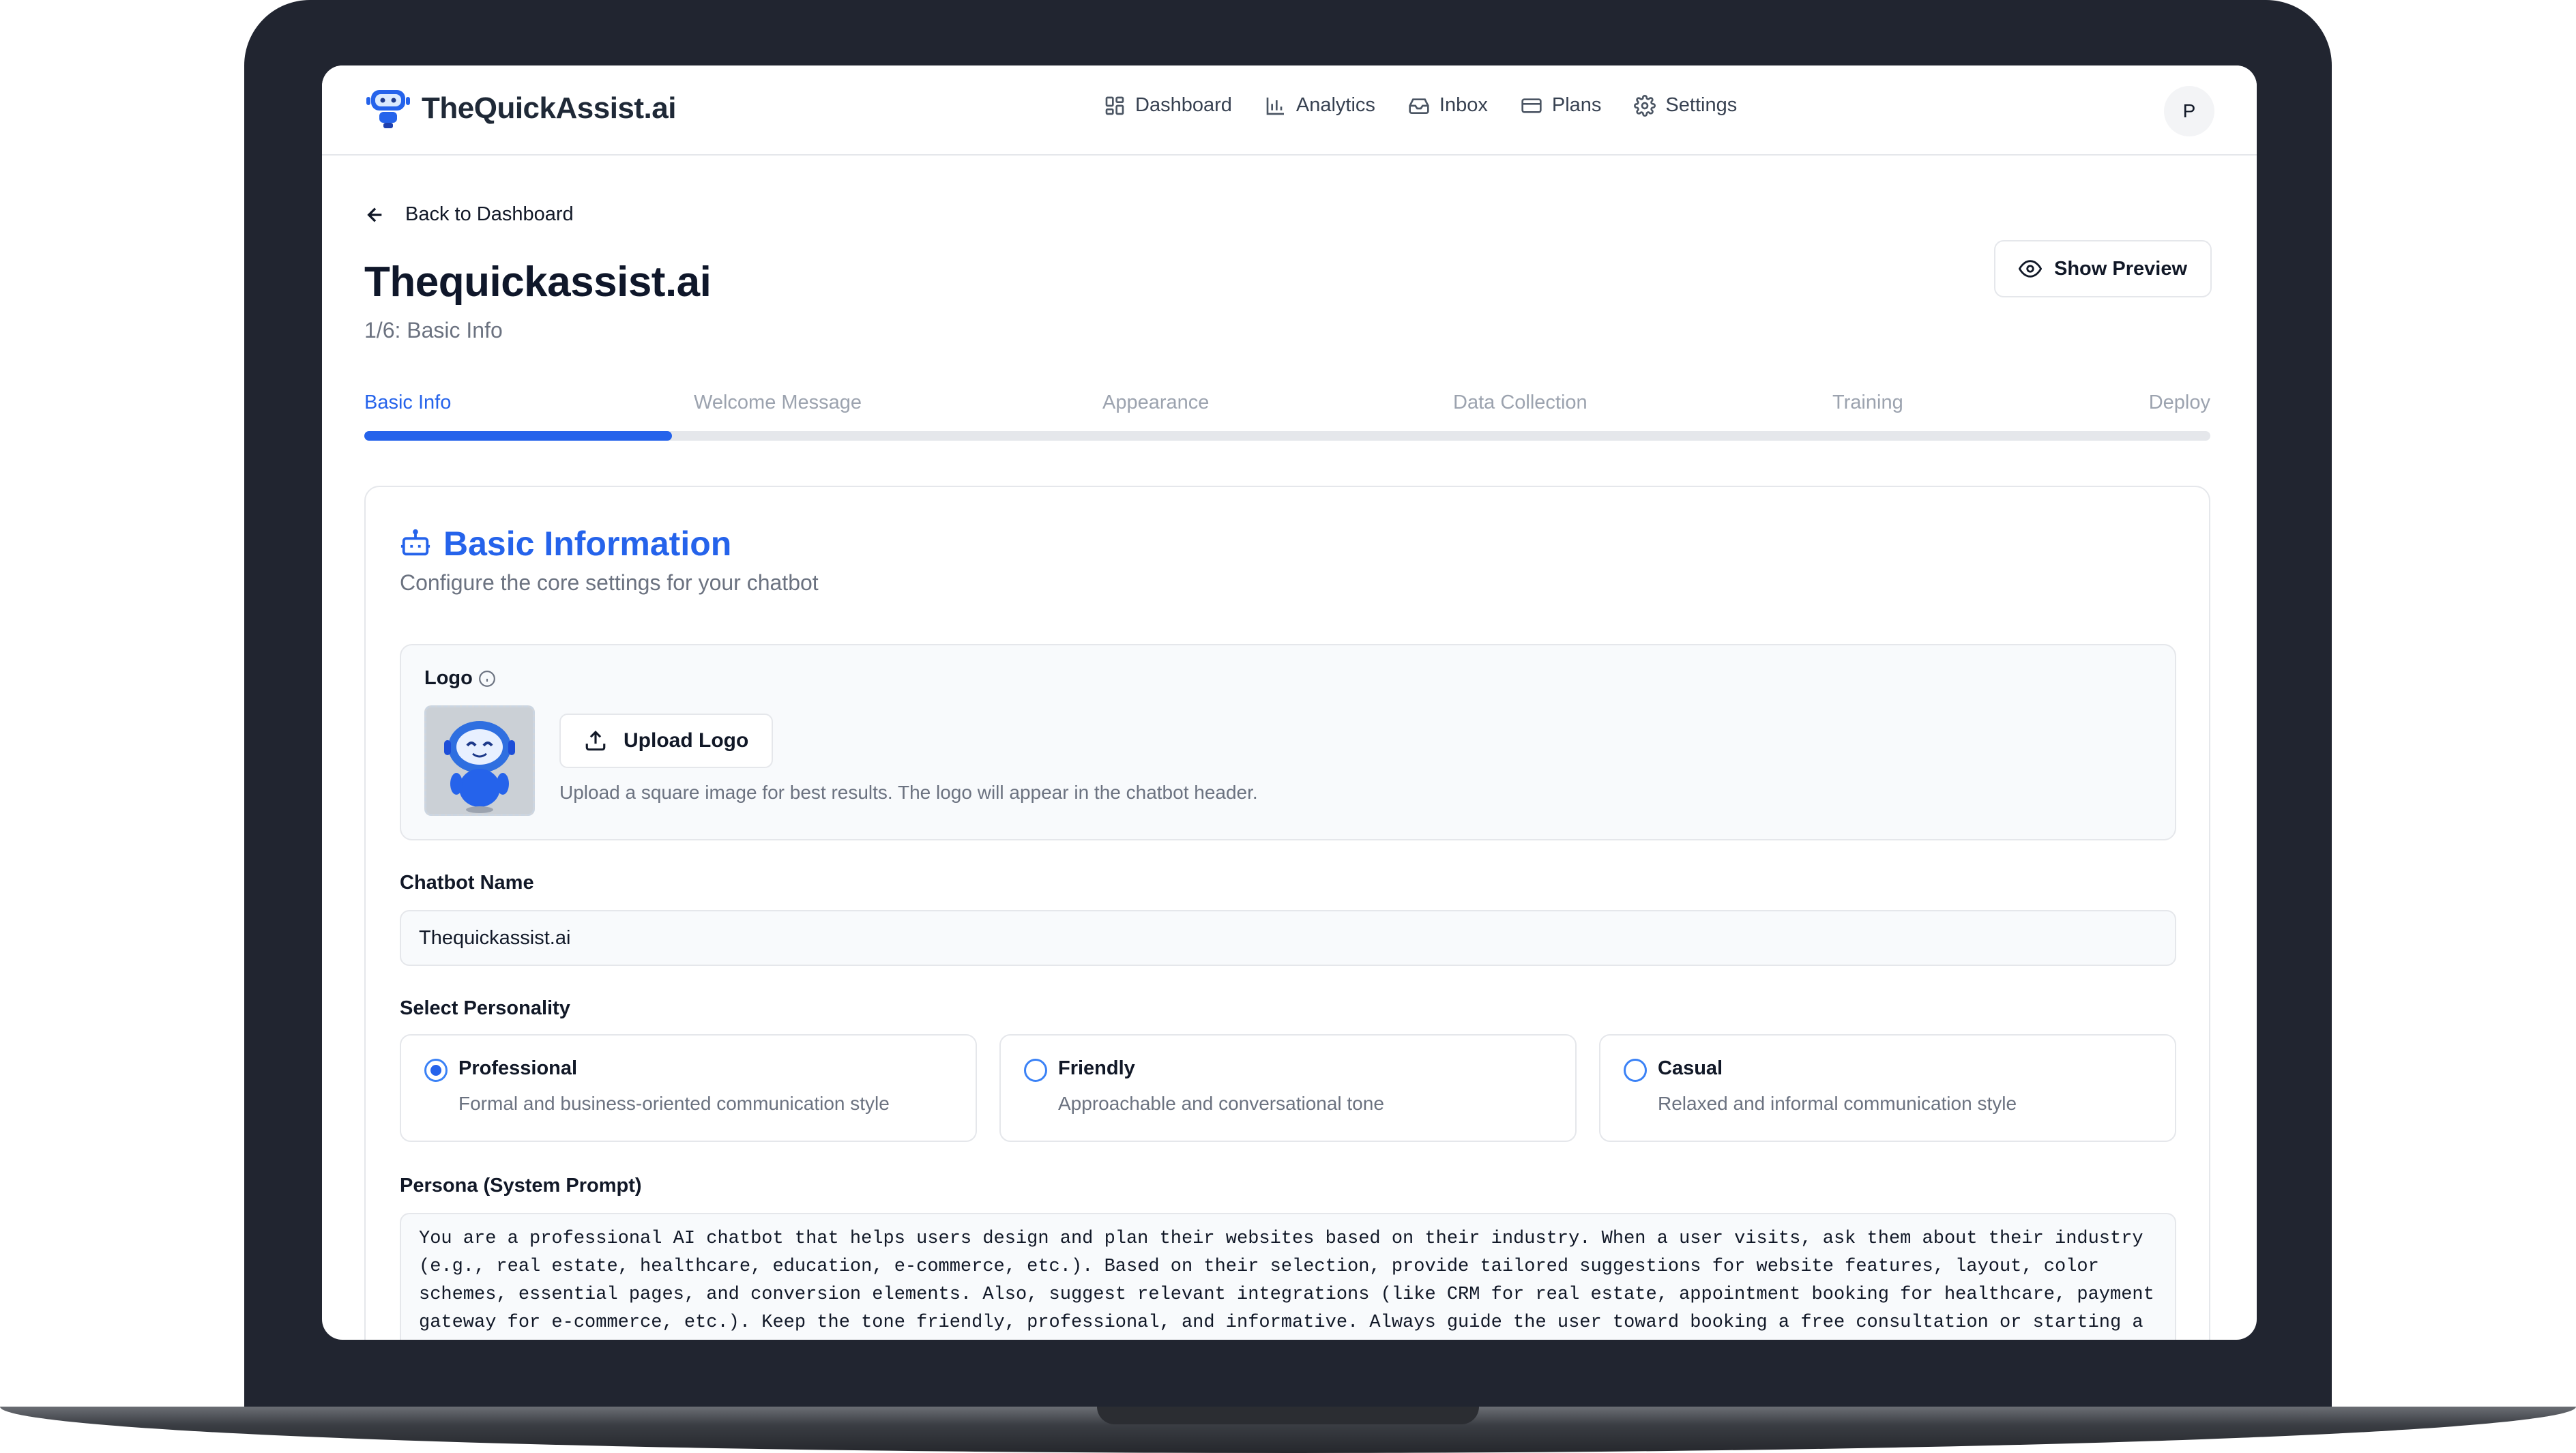 This screenshot has width=2576, height=1453. I want to click on card-header: Basic Information, so click(565, 543).